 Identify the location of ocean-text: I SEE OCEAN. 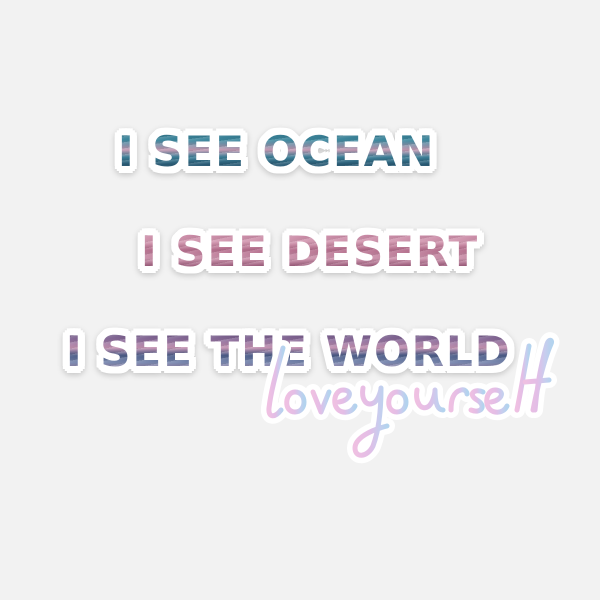
(277, 151).